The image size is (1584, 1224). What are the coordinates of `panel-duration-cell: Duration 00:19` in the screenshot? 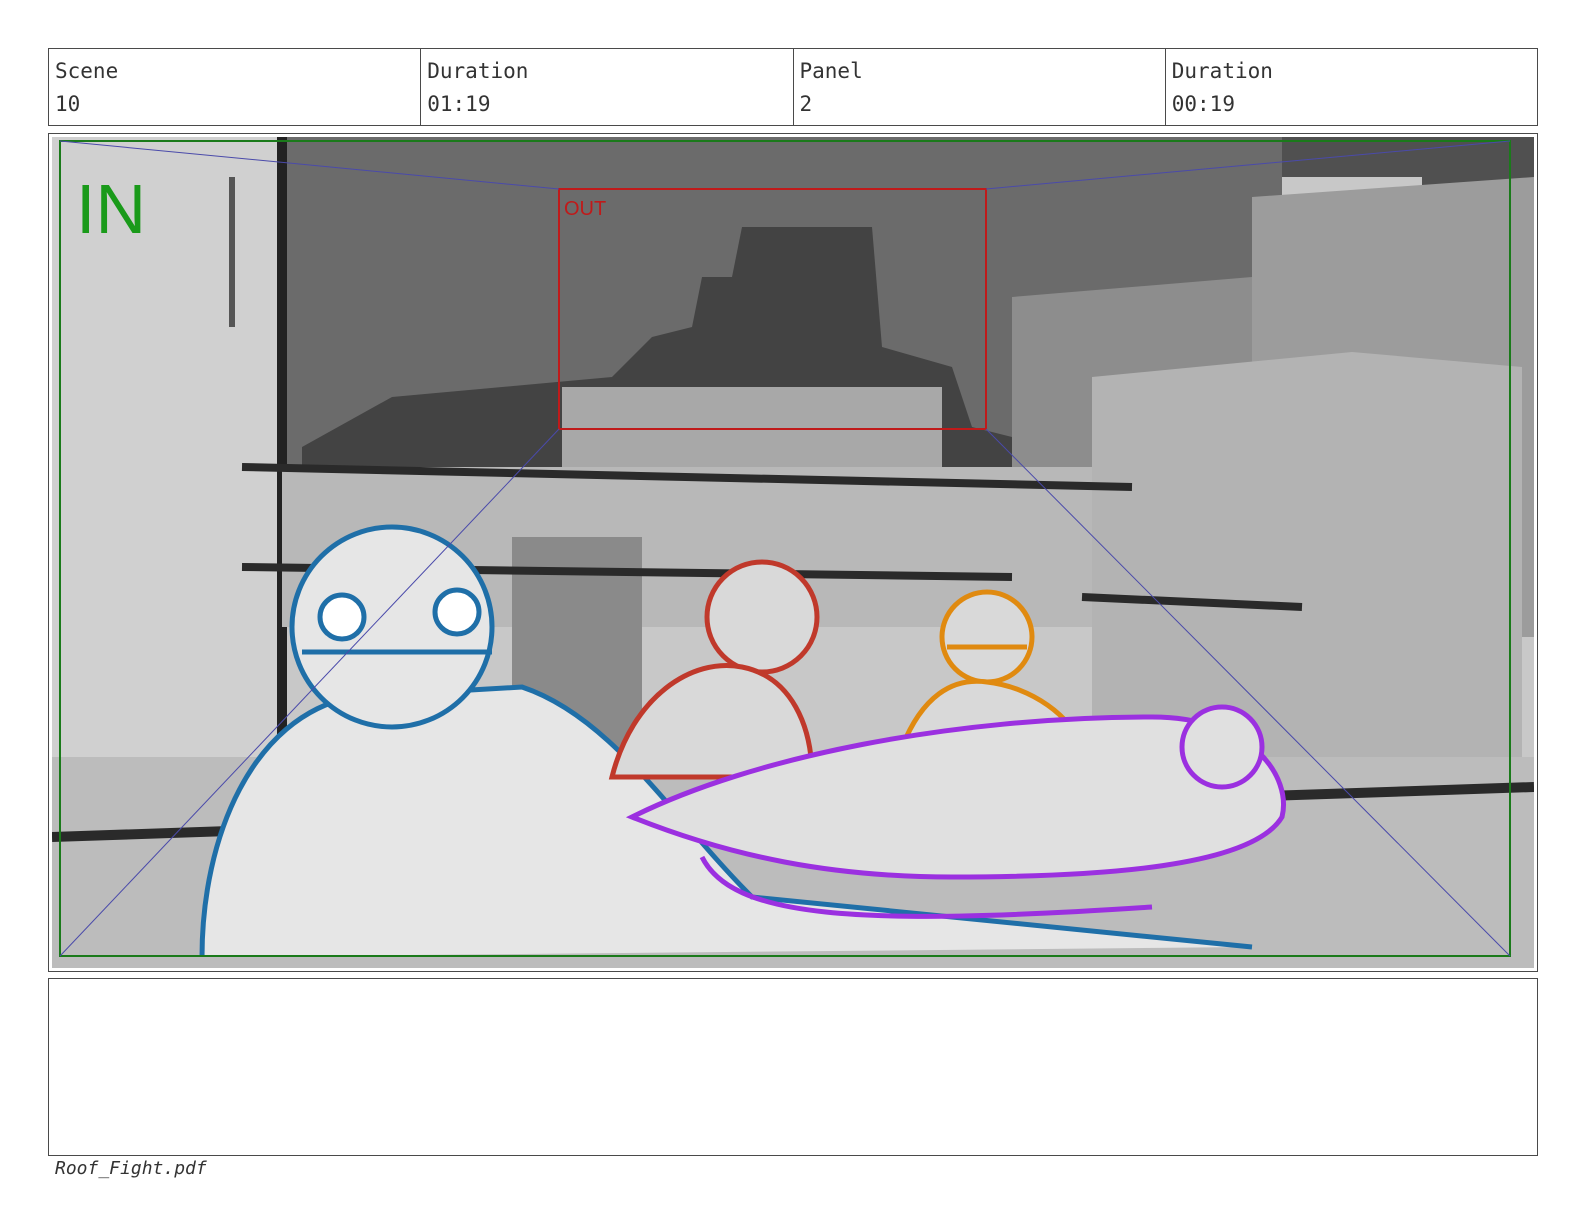 It's located at (1351, 87).